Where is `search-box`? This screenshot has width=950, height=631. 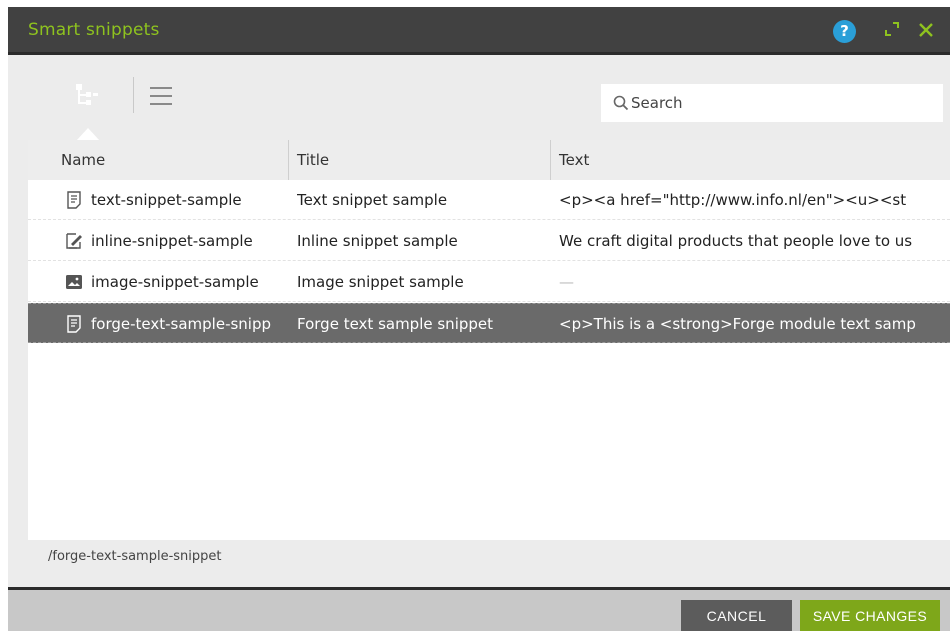
search-box is located at coordinates (772, 103).